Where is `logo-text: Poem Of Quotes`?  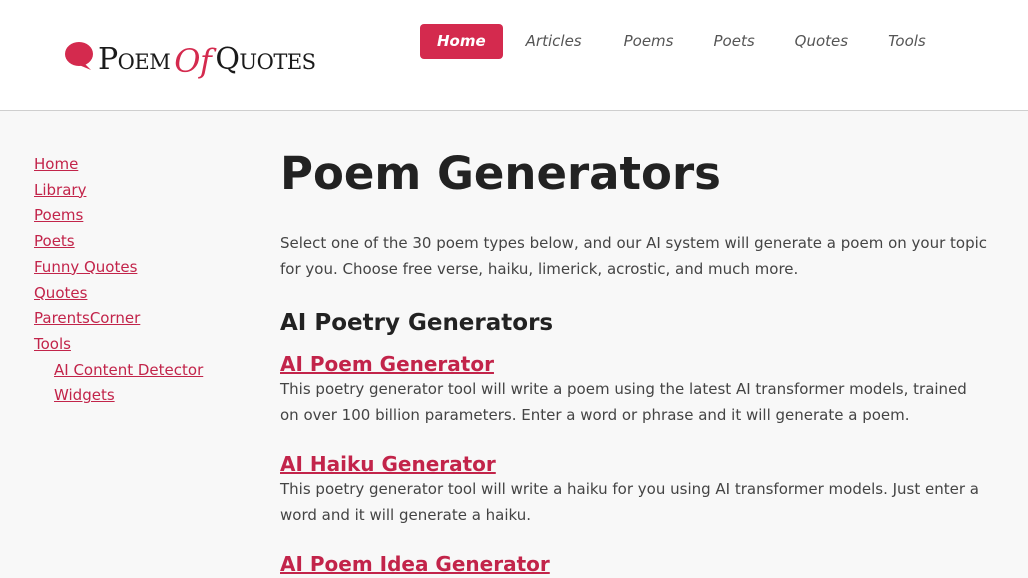 logo-text: Poem Of Quotes is located at coordinates (207, 59).